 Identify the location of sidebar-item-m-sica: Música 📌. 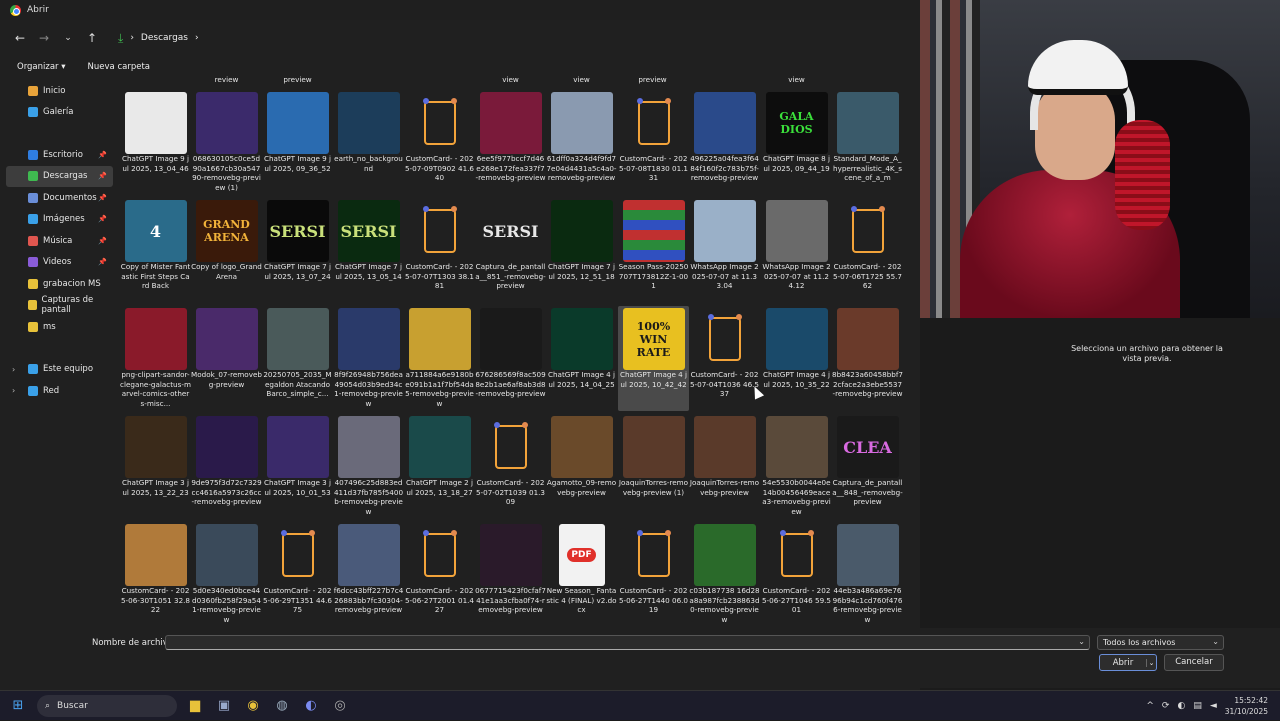
(59, 241).